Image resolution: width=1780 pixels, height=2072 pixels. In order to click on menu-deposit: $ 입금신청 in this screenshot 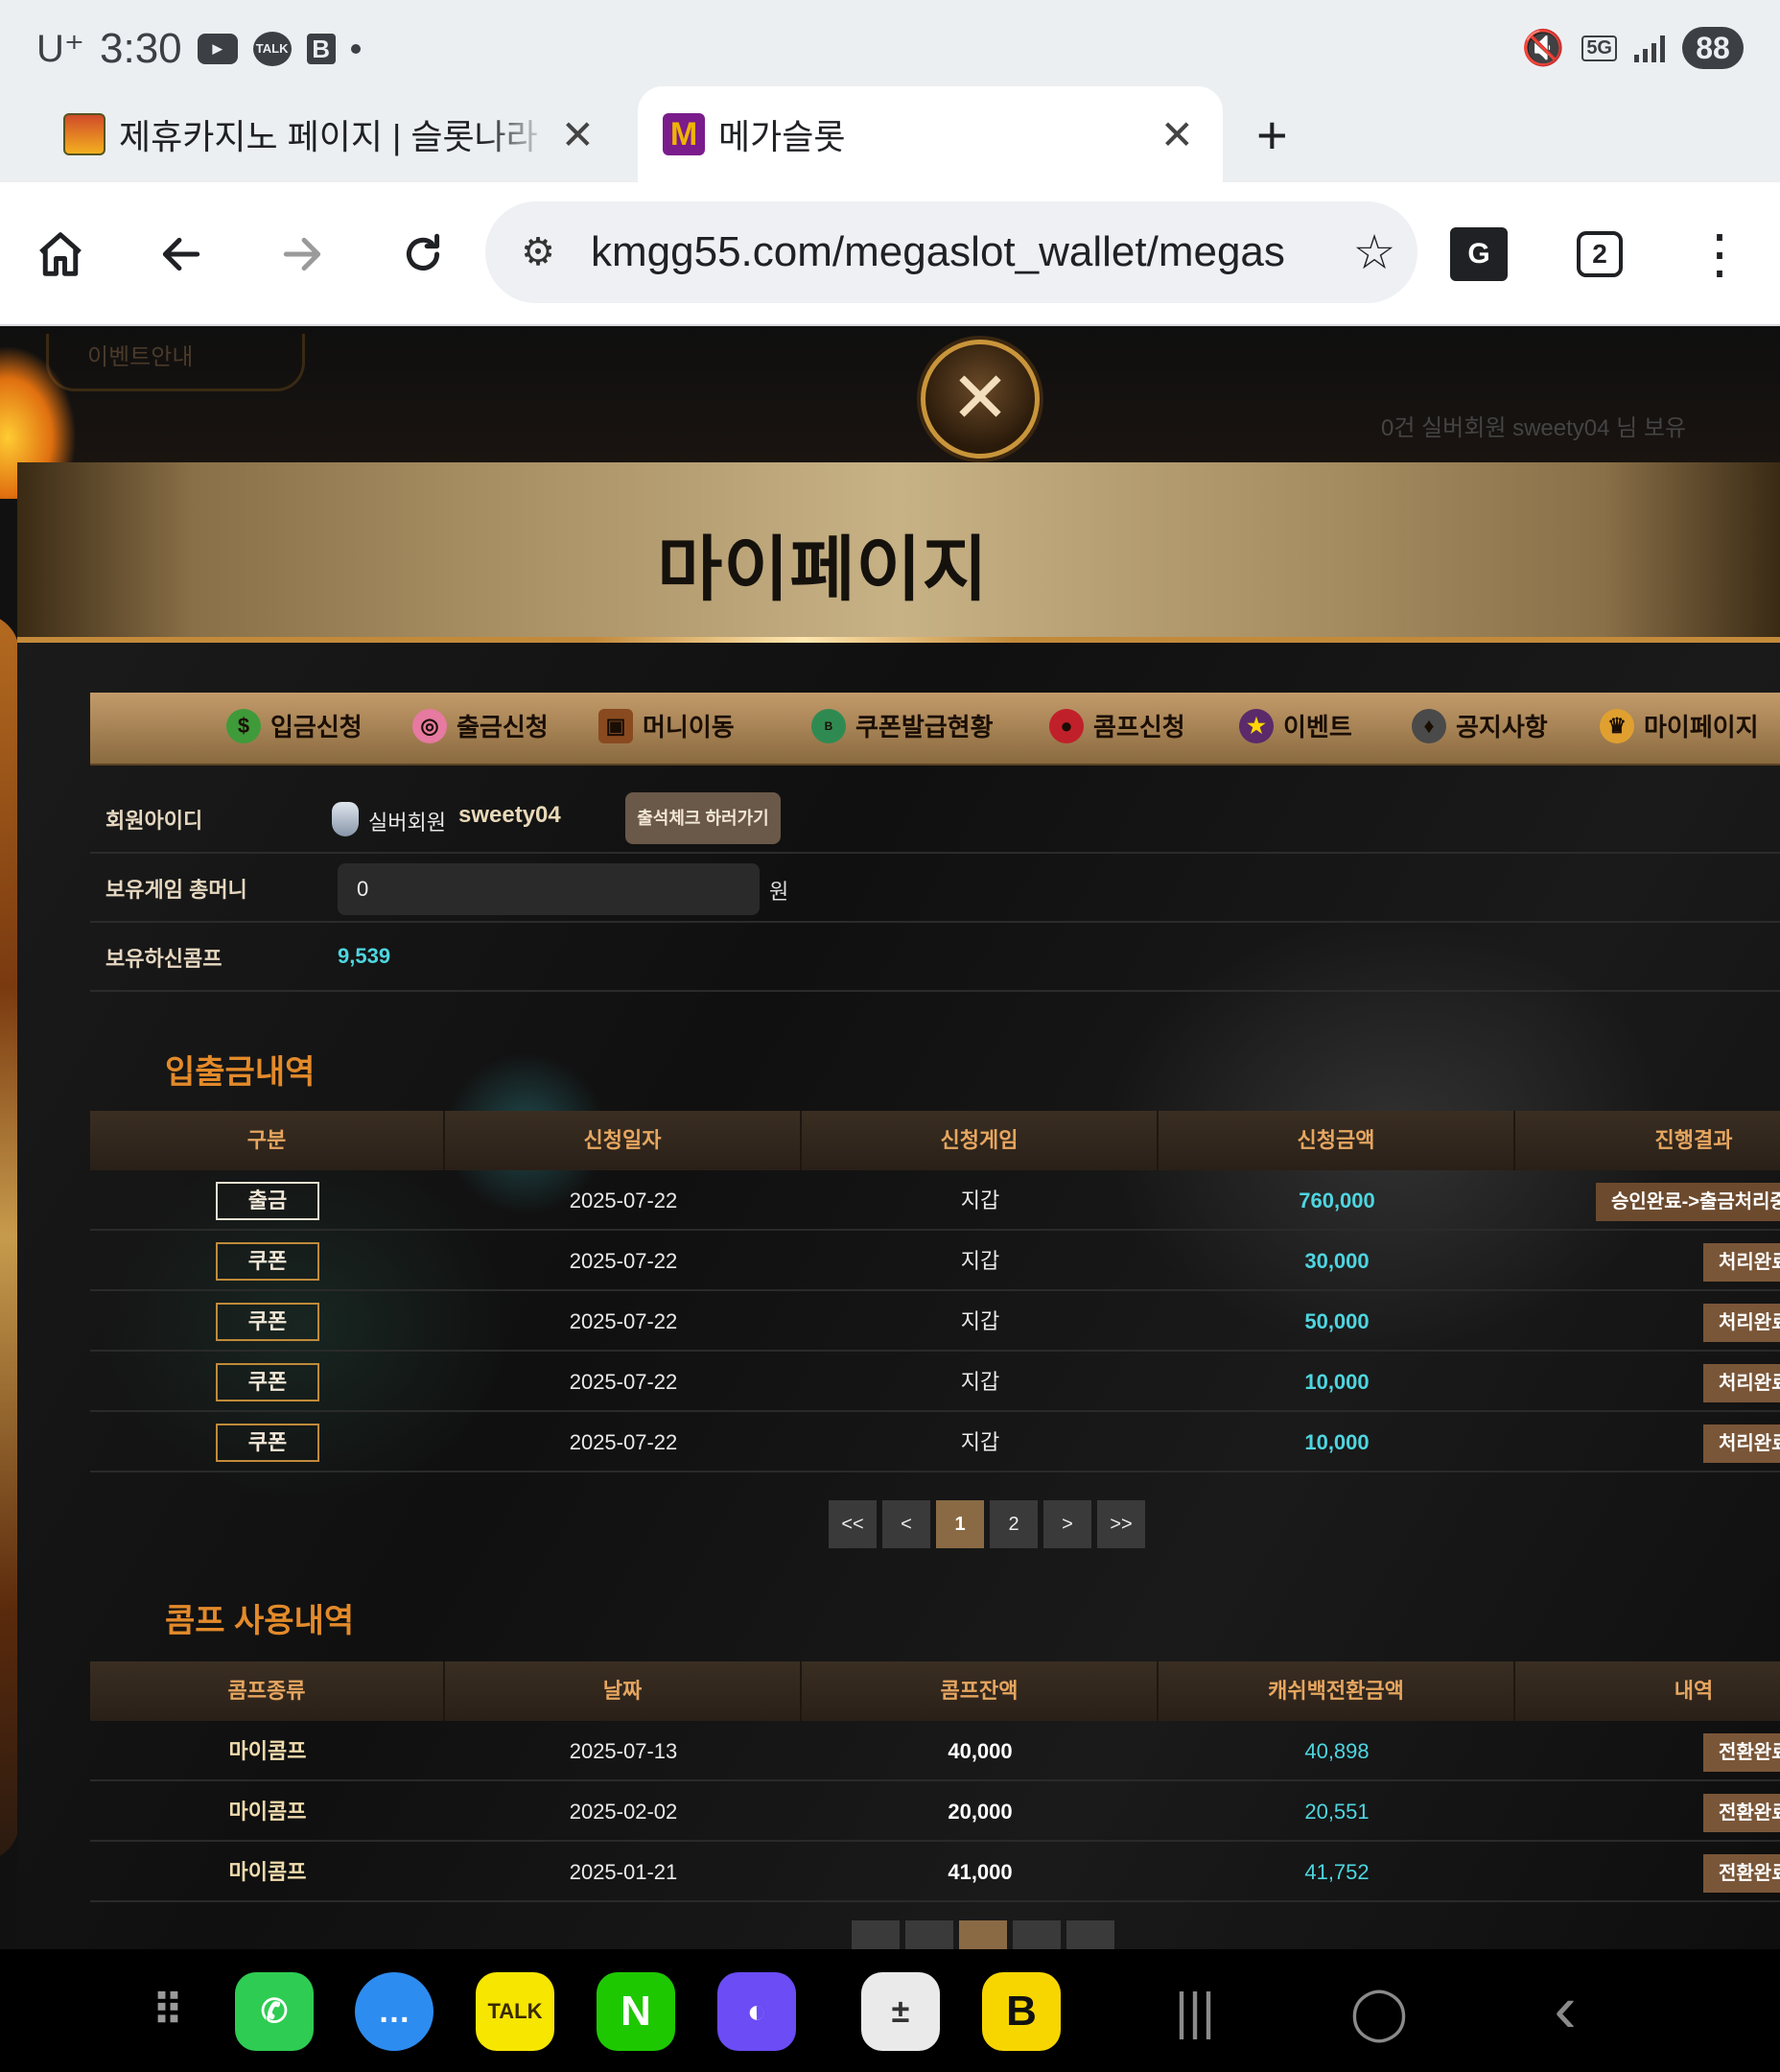, I will do `click(294, 725)`.